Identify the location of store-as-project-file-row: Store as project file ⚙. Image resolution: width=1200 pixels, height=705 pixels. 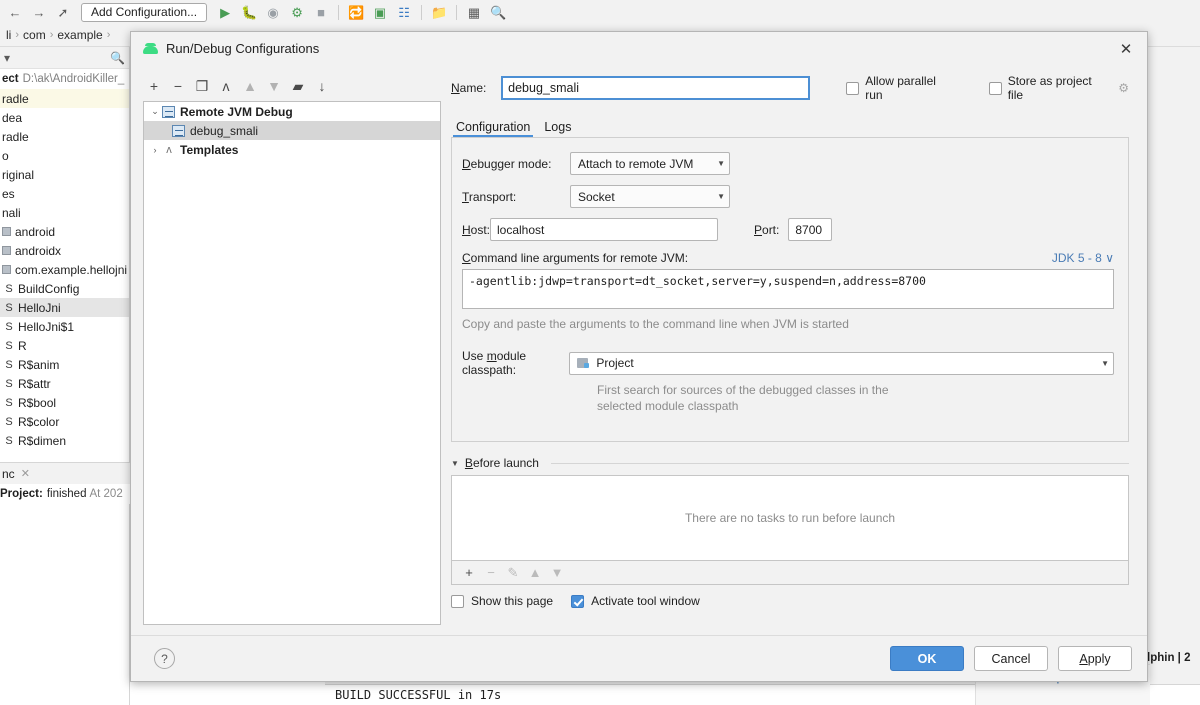
(1058, 88).